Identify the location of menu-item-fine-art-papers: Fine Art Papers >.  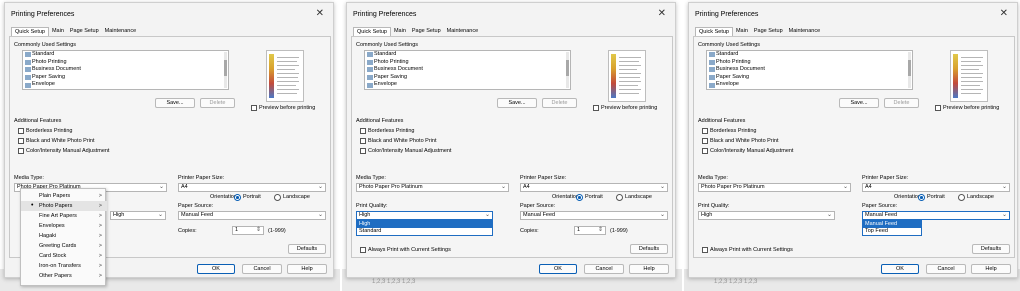
(64, 216).